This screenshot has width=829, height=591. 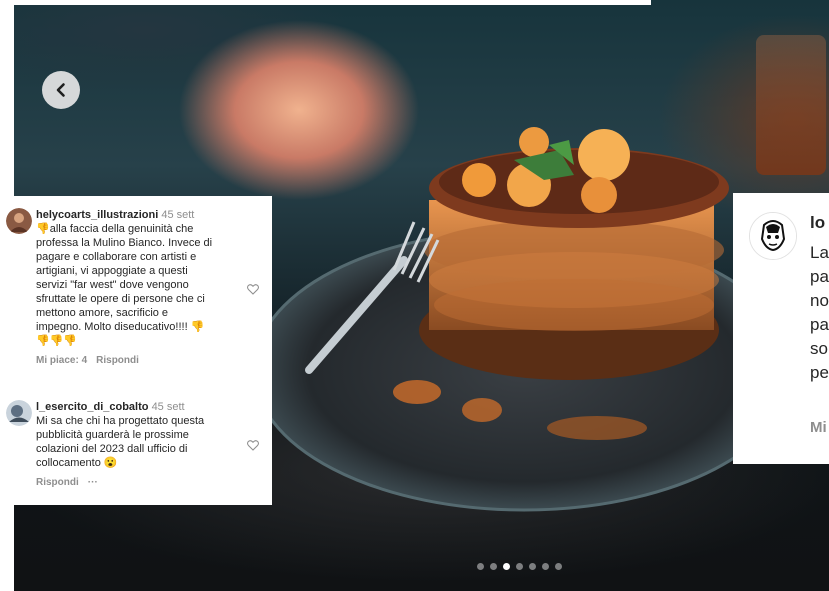 What do you see at coordinates (120, 299) in the screenshot?
I see `comment-line: sfruttate le opere di persone che ci` at bounding box center [120, 299].